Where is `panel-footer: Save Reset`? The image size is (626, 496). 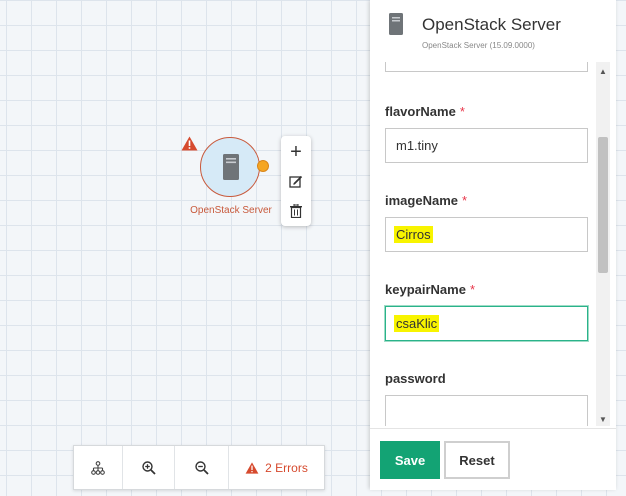 panel-footer: Save Reset is located at coordinates (493, 459).